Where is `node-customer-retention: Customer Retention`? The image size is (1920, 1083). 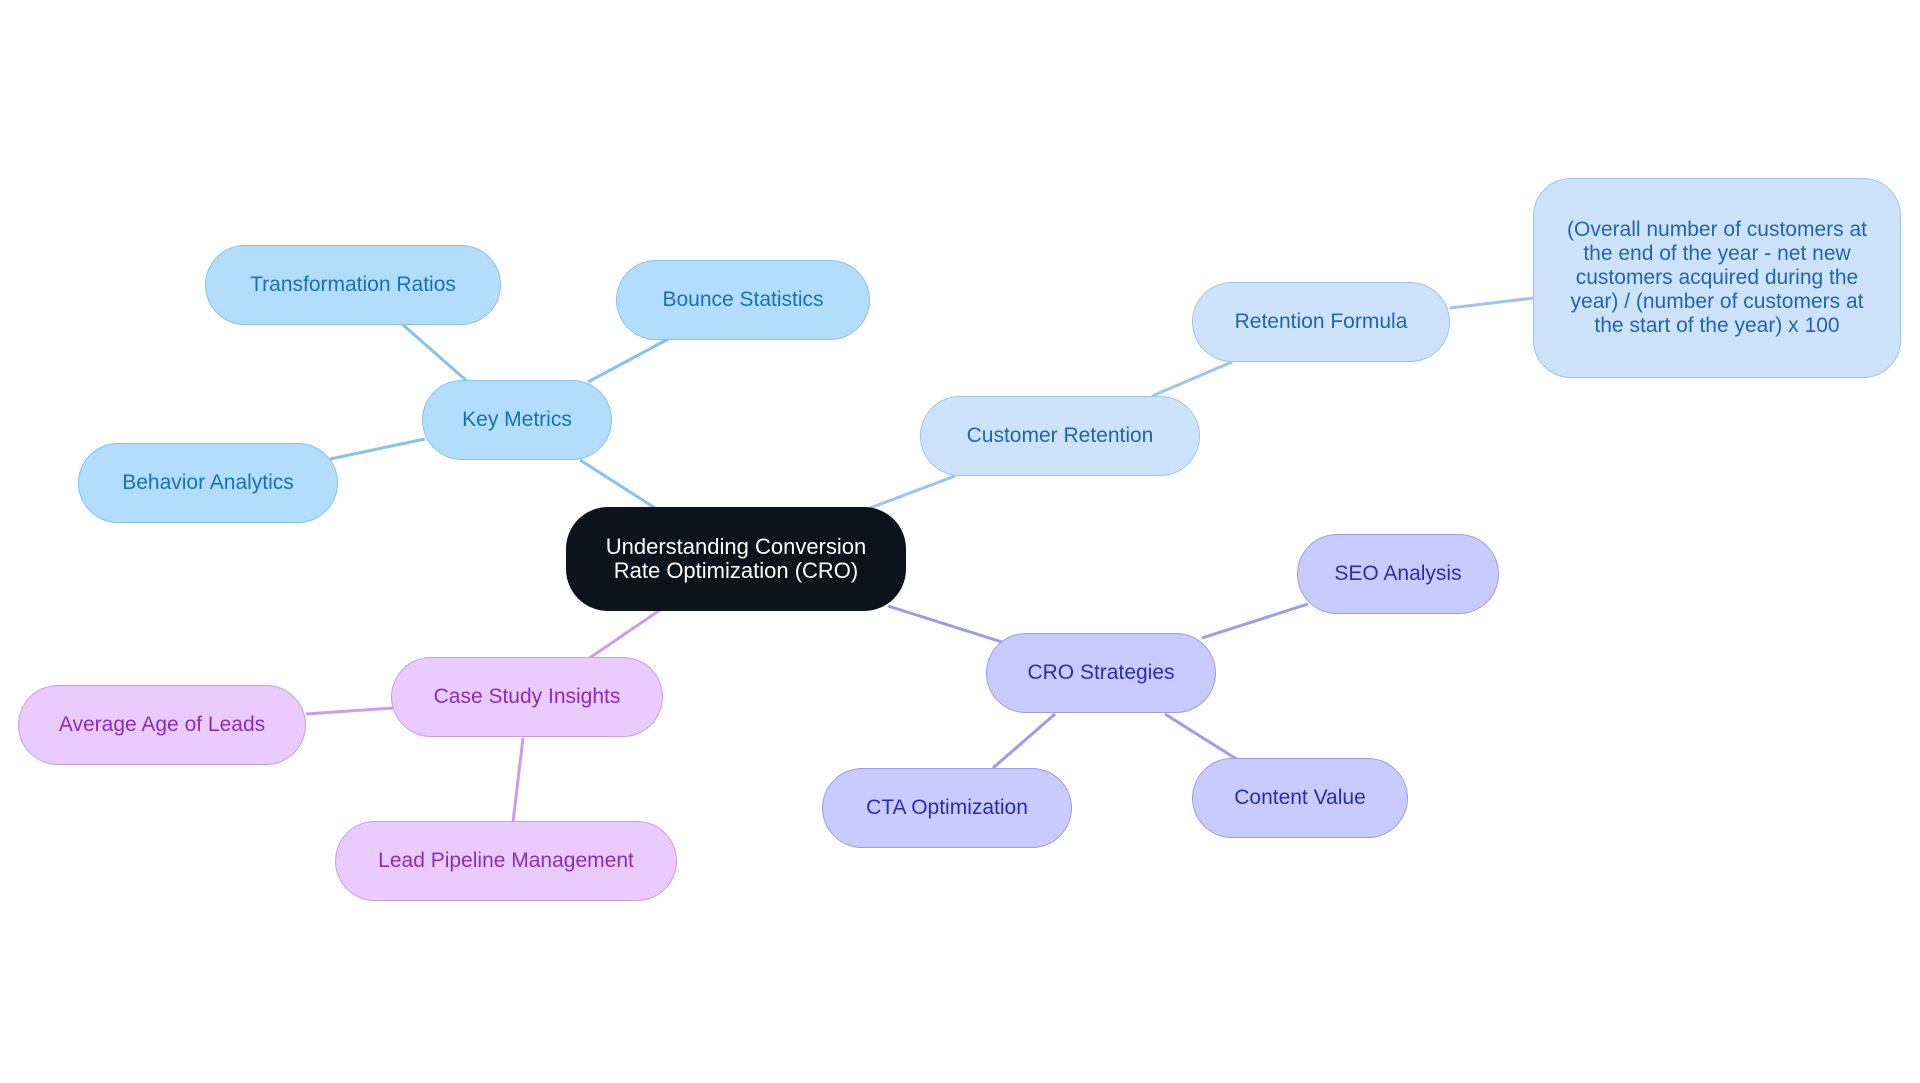 node-customer-retention: Customer Retention is located at coordinates (1060, 436).